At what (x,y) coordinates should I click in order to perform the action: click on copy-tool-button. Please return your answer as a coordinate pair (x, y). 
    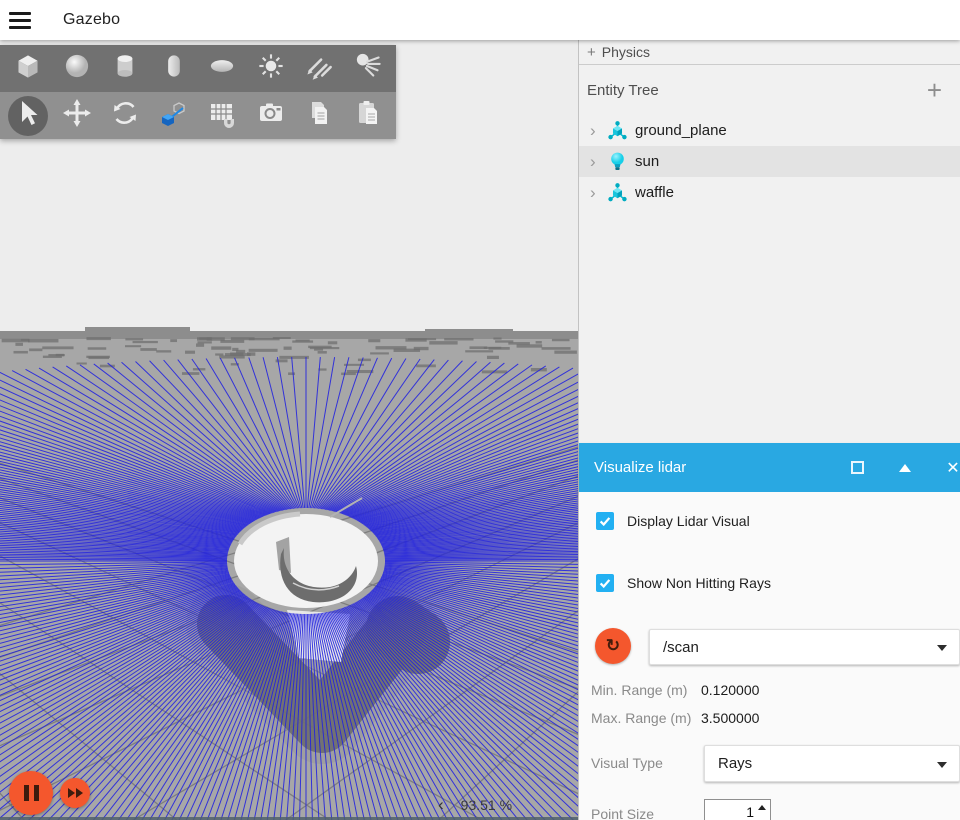
    Looking at the image, I should click on (319, 116).